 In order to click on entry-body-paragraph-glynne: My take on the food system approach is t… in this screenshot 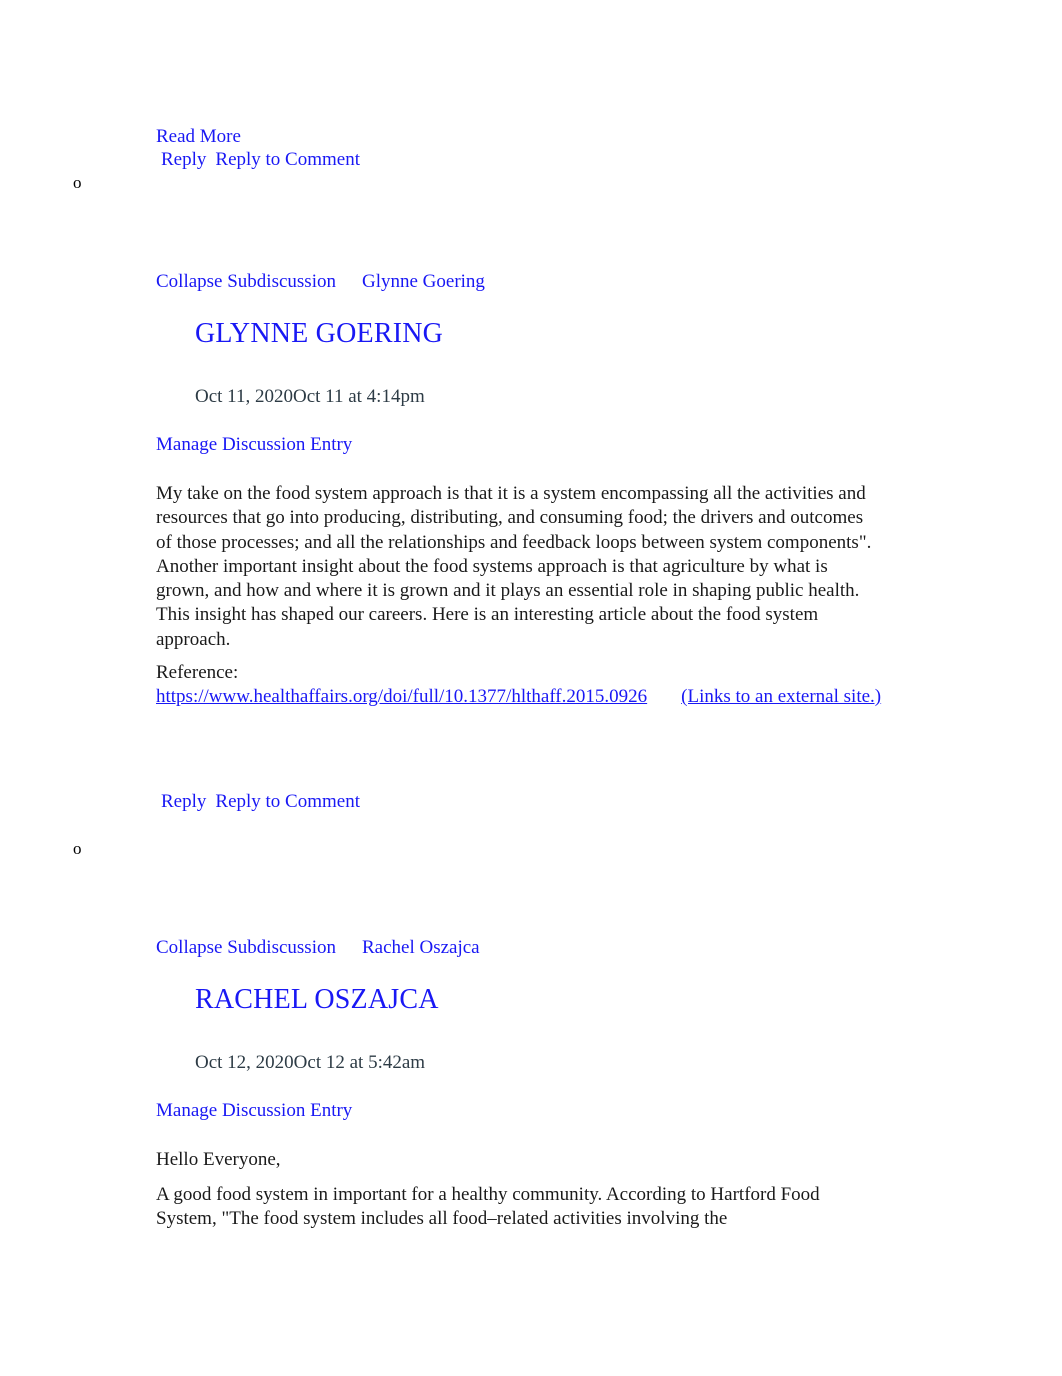, I will do `click(514, 566)`.